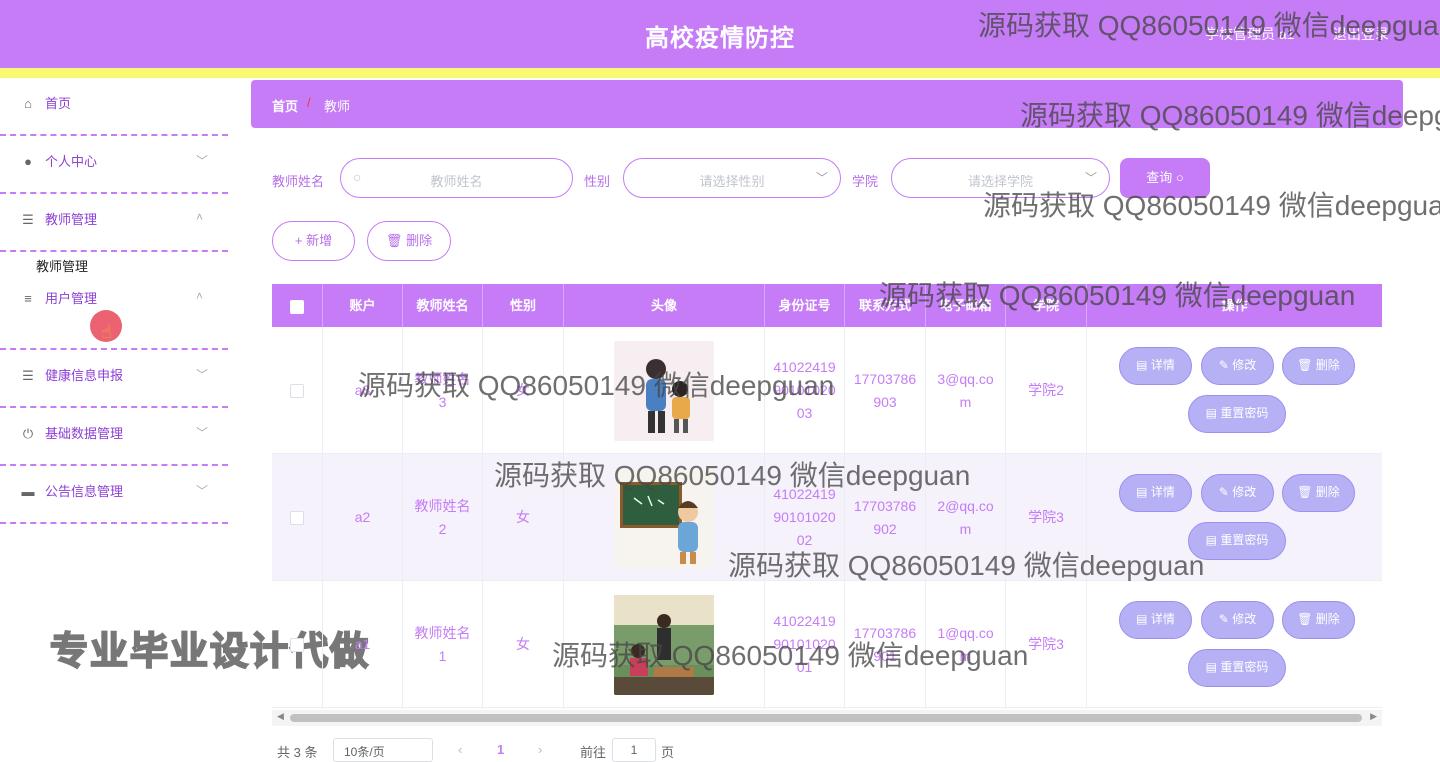 The image size is (1440, 762). What do you see at coordinates (885, 305) in the screenshot?
I see `th-phone: 联系方式` at bounding box center [885, 305].